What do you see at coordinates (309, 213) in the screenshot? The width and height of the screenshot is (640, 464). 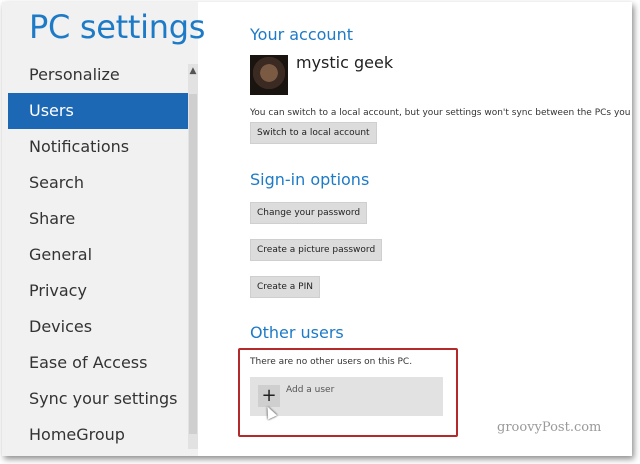 I see `change-password-button: Change your password` at bounding box center [309, 213].